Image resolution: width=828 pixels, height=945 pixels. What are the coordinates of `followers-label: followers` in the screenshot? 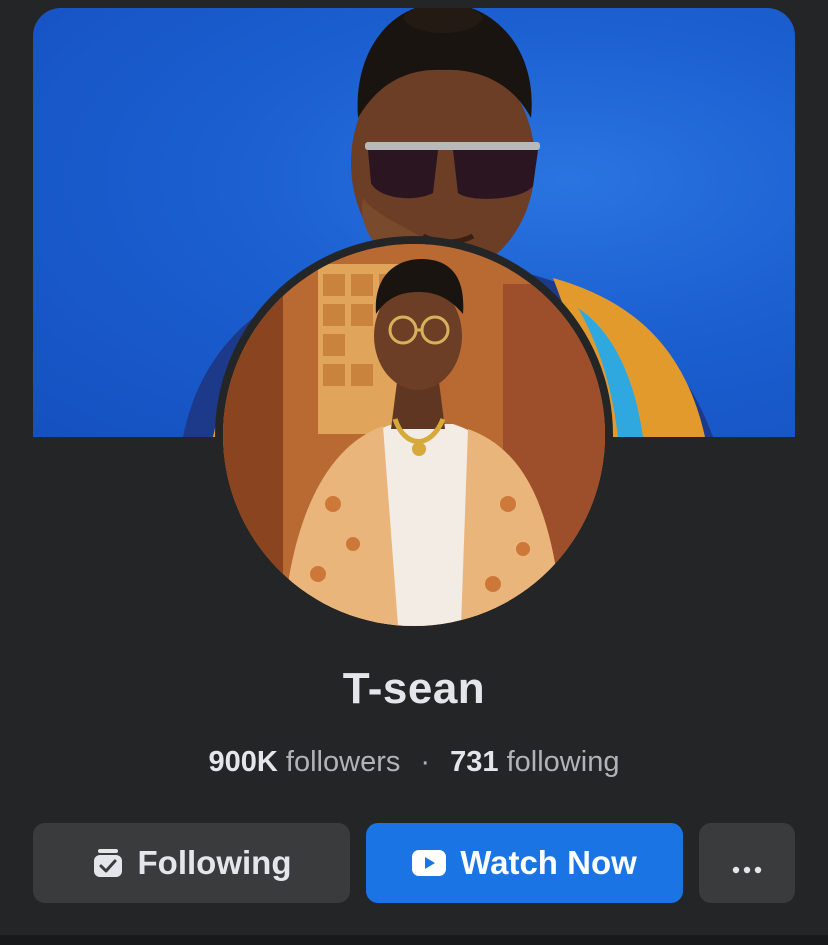 It's located at (343, 762).